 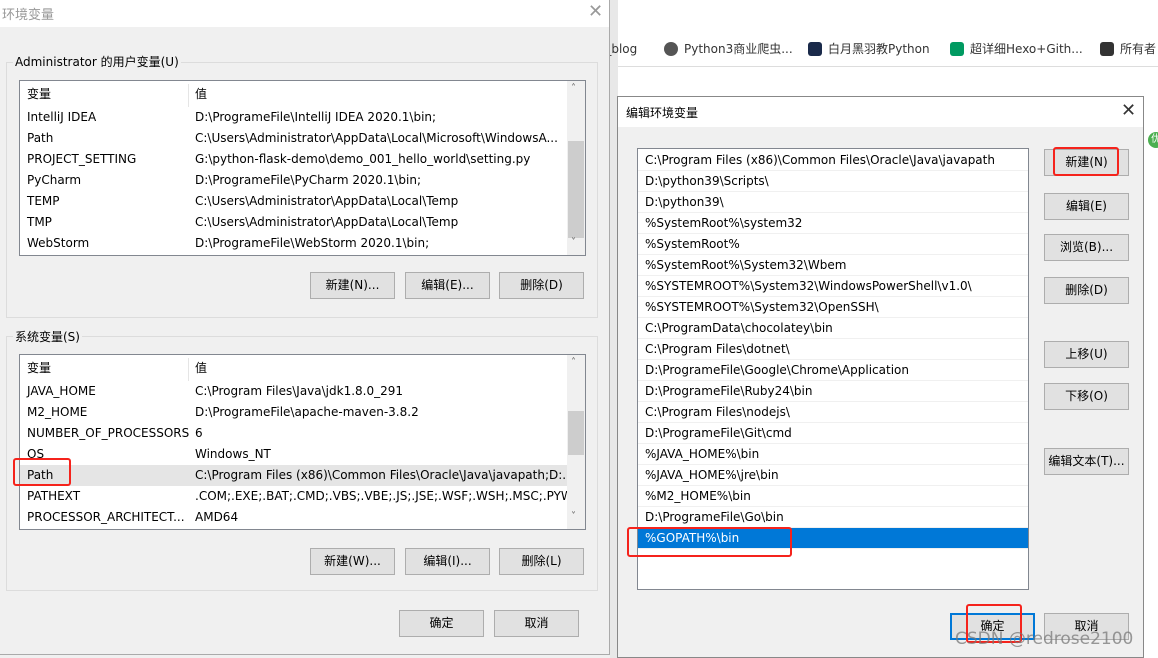 What do you see at coordinates (1086, 396) in the screenshot?
I see `move-down-button: 下移(O)` at bounding box center [1086, 396].